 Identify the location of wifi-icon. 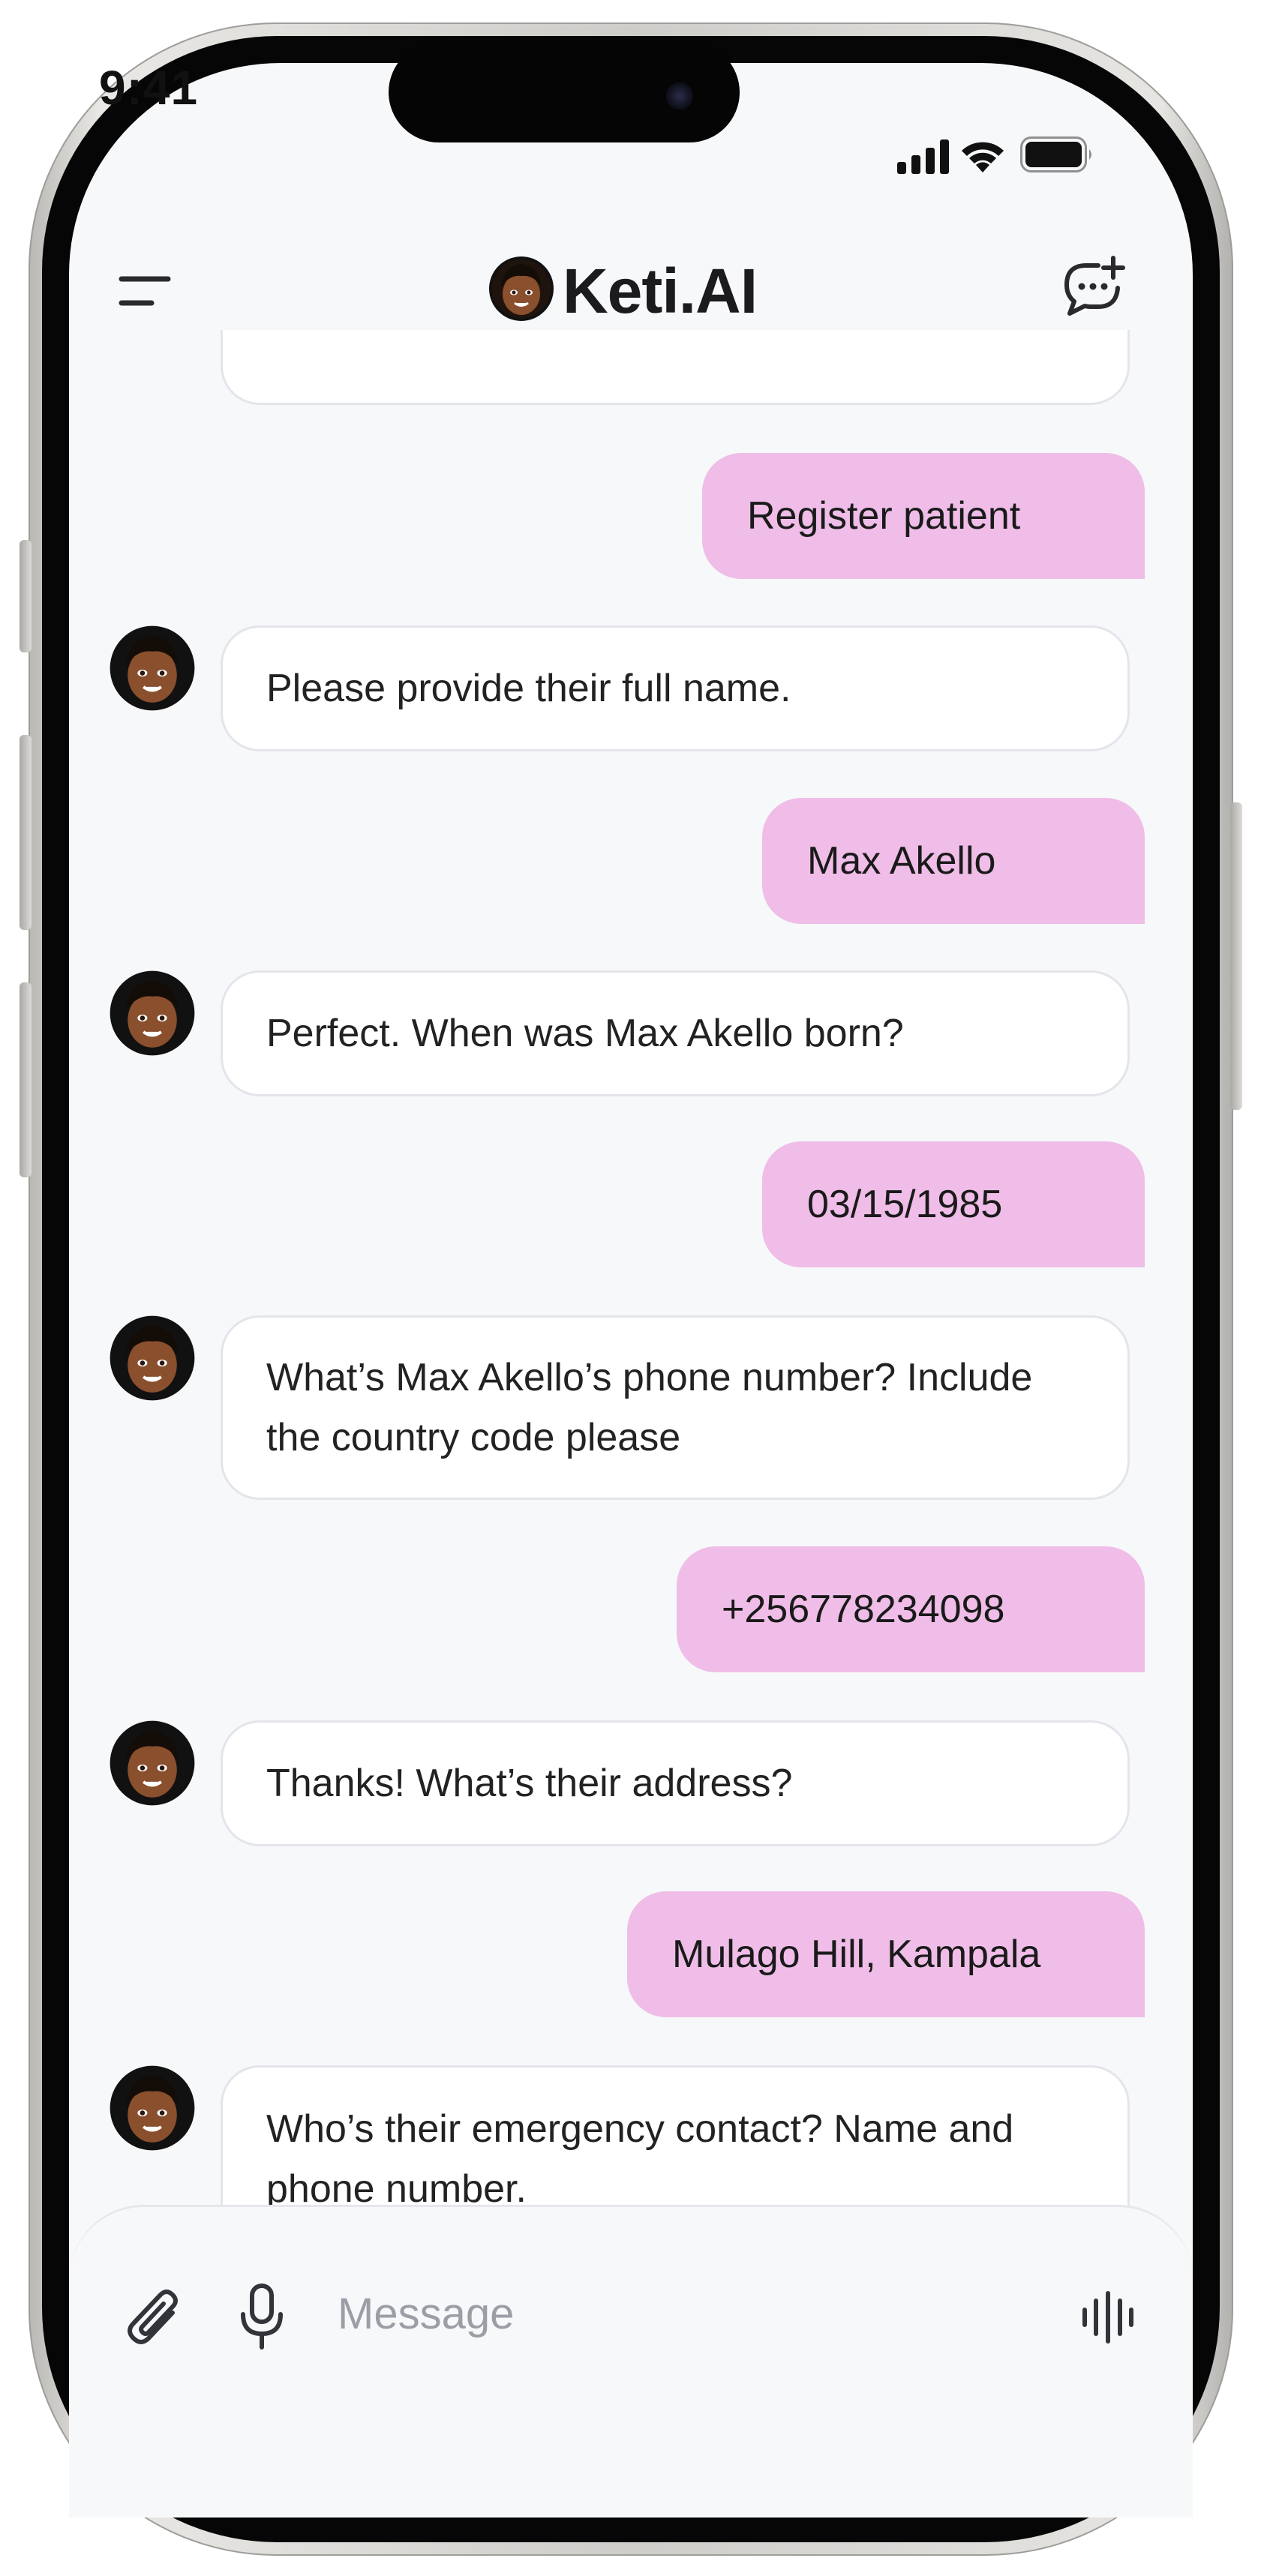
(983, 157).